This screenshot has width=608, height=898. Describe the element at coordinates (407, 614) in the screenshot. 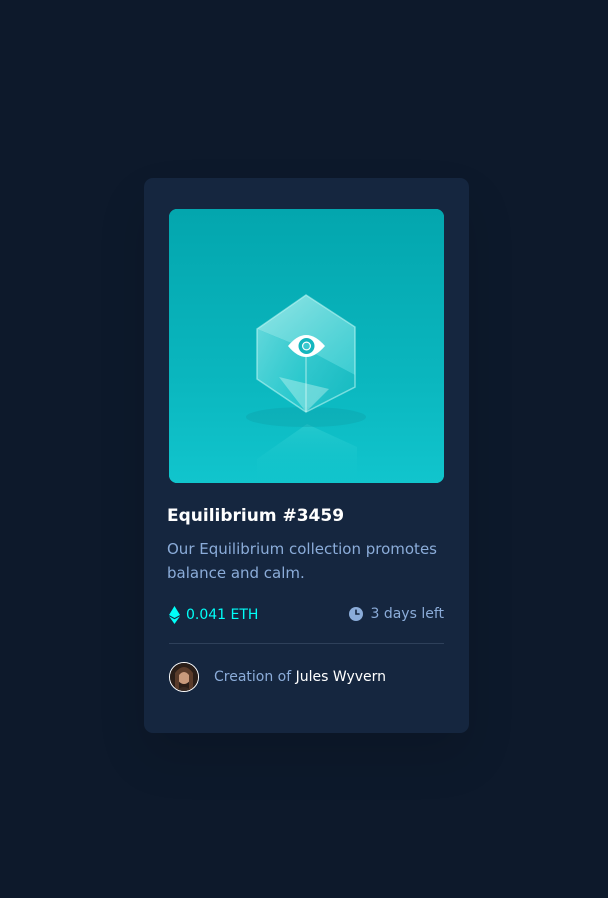

I see `time-left: 3 days left` at that location.